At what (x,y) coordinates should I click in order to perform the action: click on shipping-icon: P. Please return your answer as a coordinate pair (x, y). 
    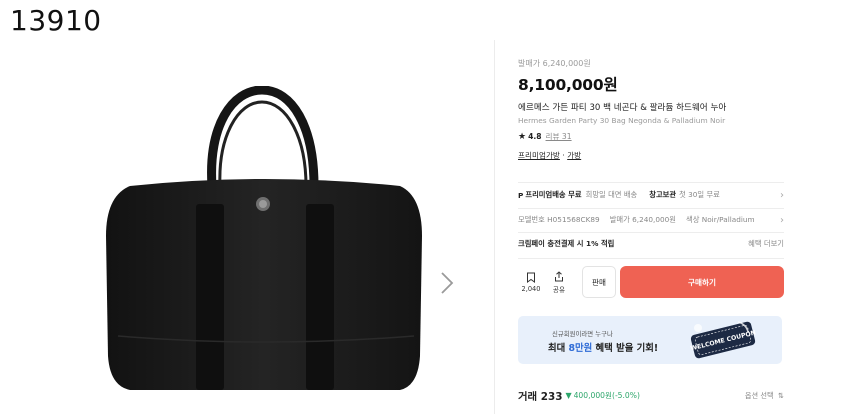
    Looking at the image, I should click on (521, 195).